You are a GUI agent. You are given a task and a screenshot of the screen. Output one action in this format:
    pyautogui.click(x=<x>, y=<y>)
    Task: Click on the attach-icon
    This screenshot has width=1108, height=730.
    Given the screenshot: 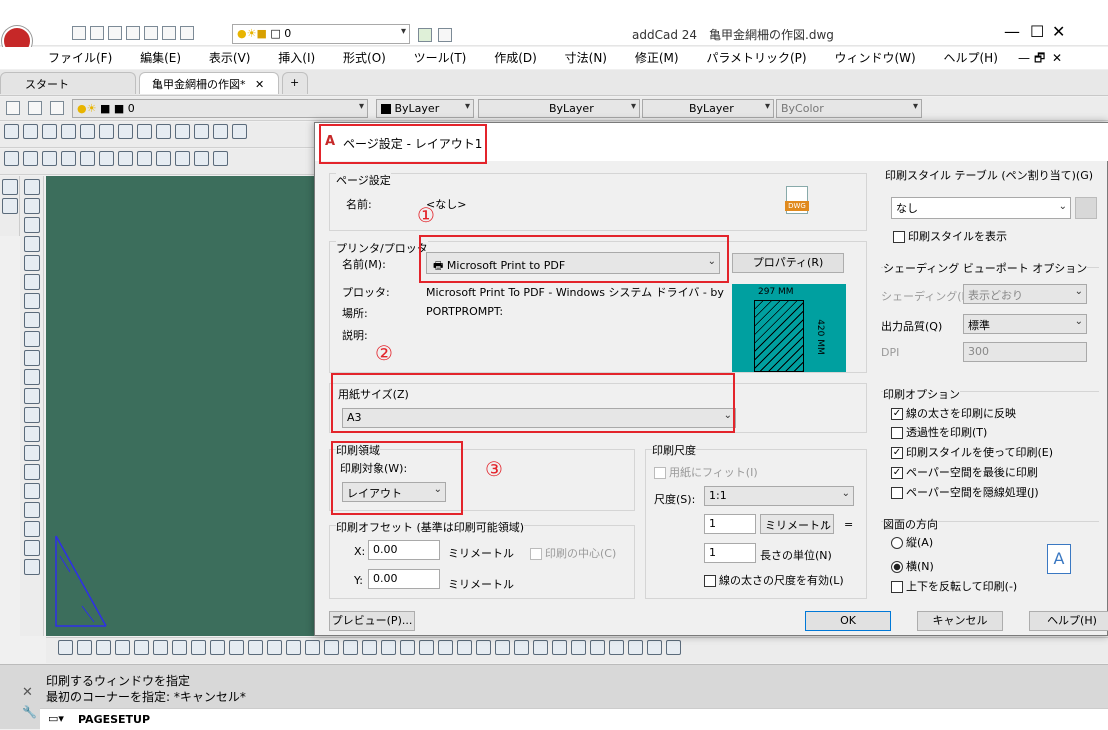 What is the action you would take?
    pyautogui.click(x=369, y=647)
    